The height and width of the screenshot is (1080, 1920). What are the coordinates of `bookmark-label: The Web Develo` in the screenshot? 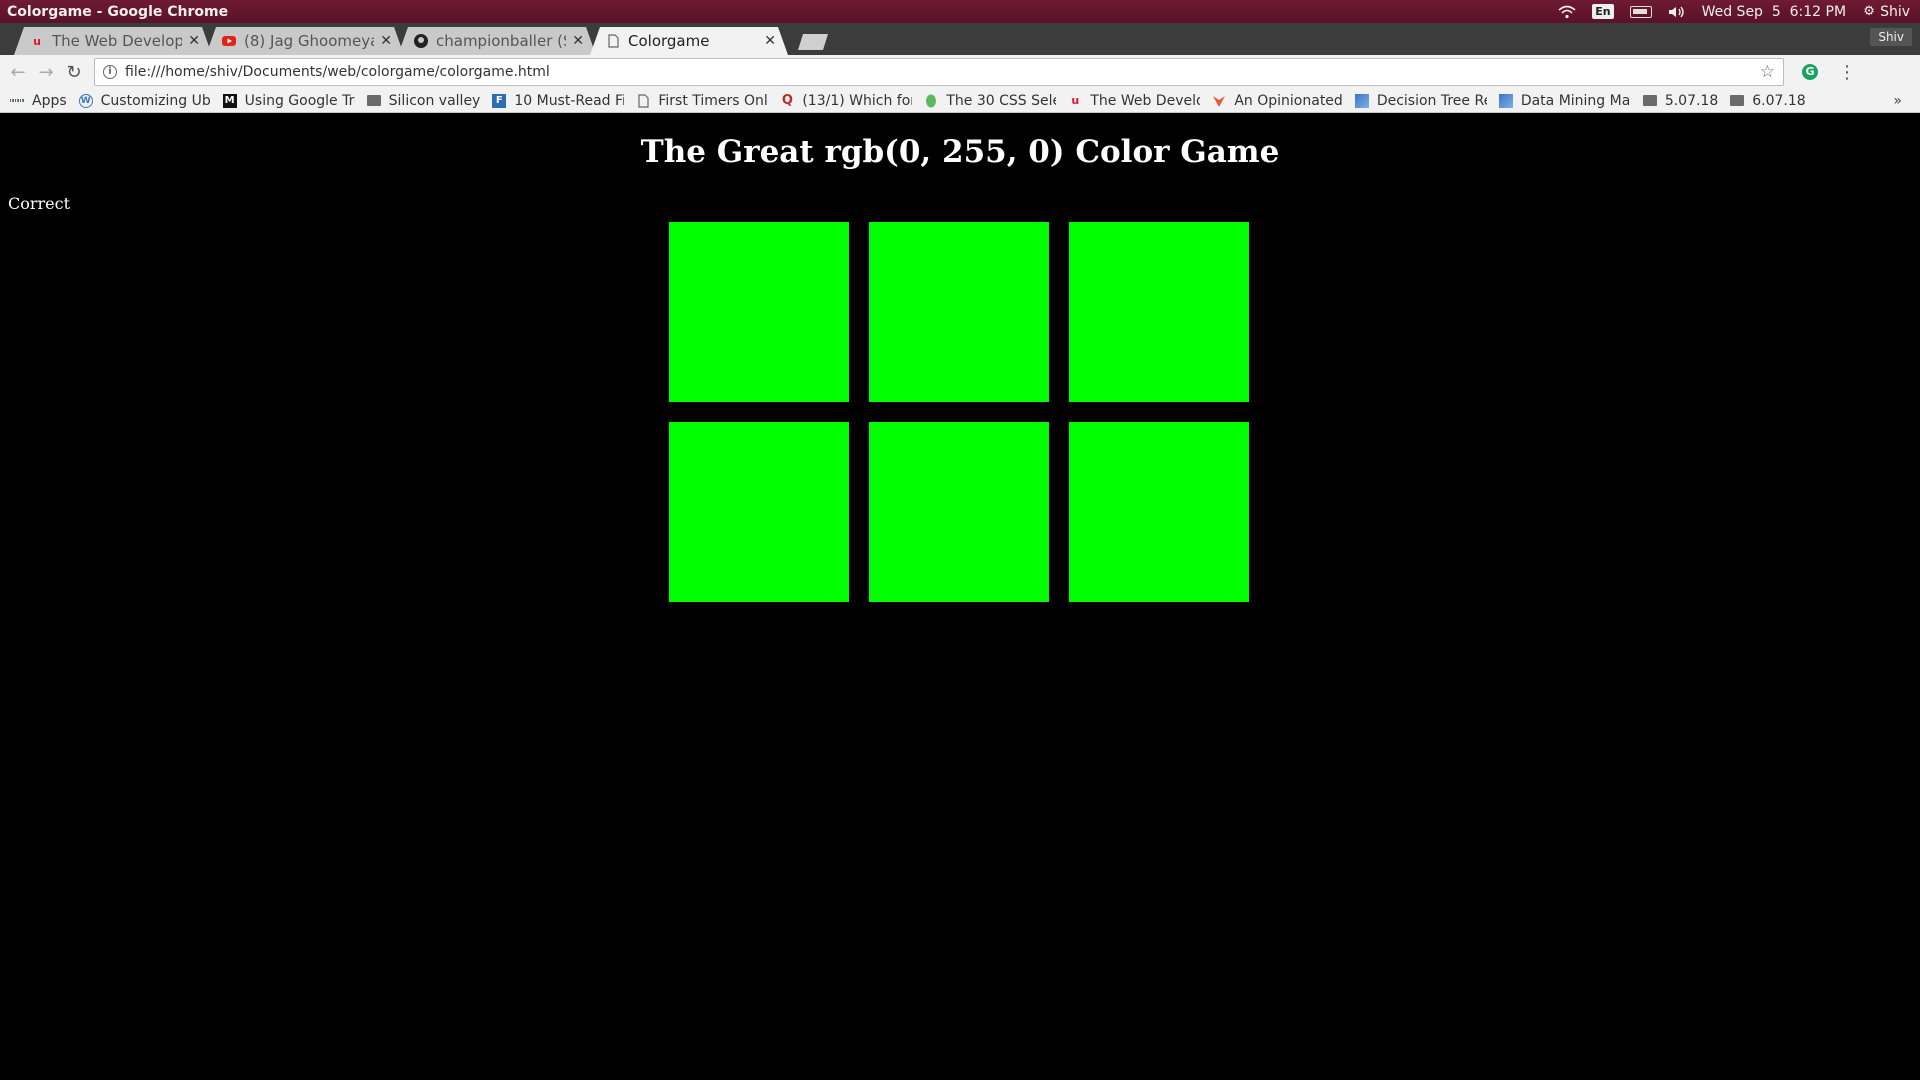 It's located at (1145, 100).